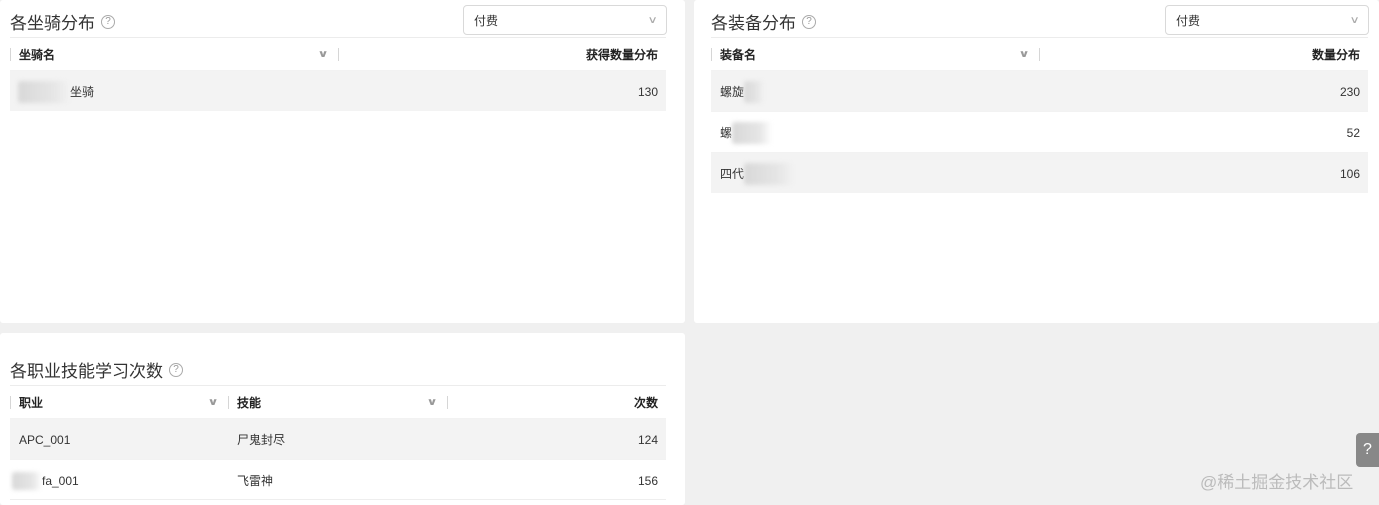  What do you see at coordinates (1039, 131) in the screenshot?
I see `table-row: 螺 52` at bounding box center [1039, 131].